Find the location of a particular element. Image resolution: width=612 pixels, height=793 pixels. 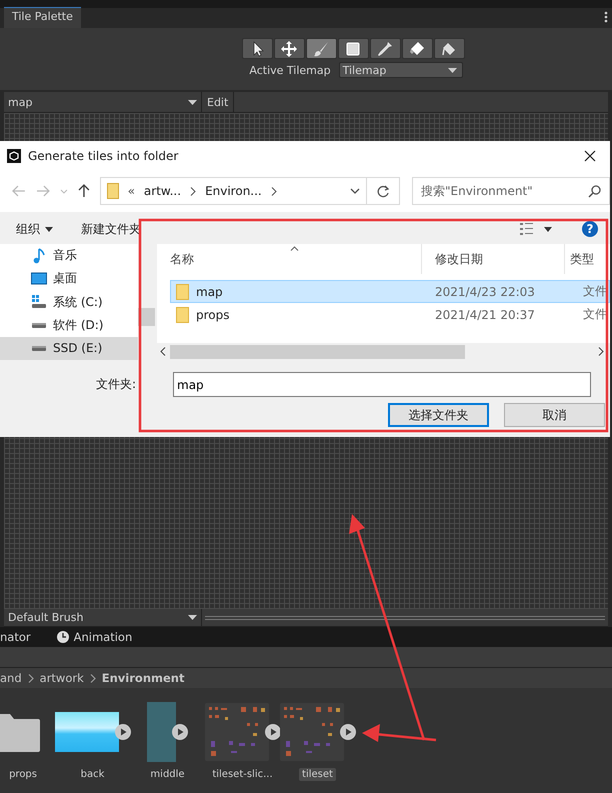

panel-tab: Tile Palette is located at coordinates (42, 17).